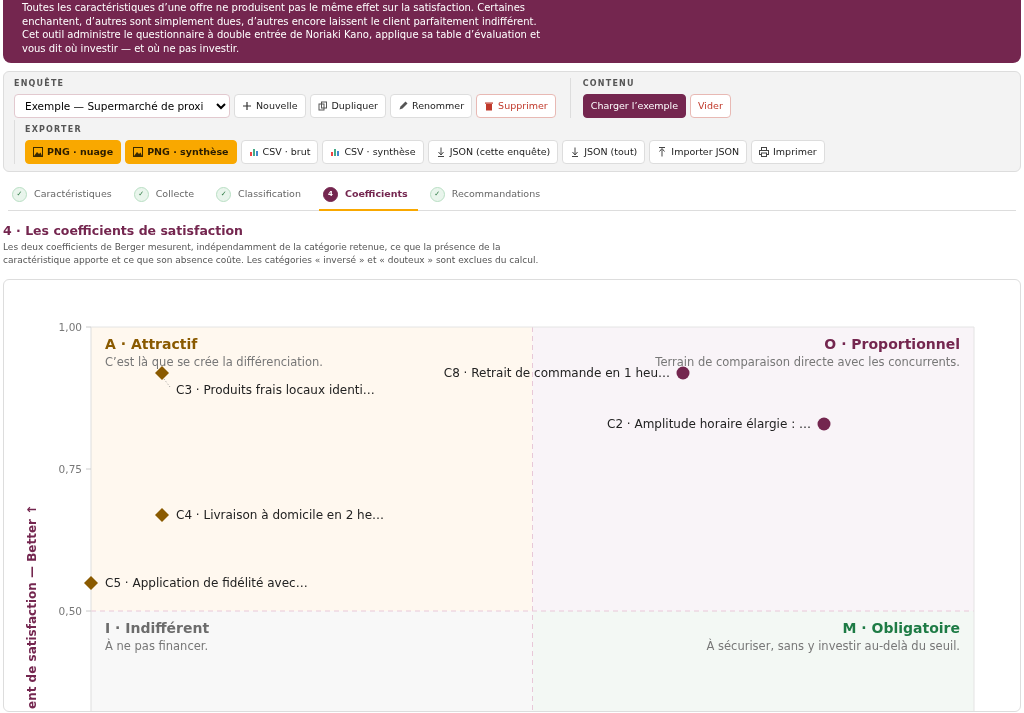 Image resolution: width=1024 pixels, height=713 pixels. What do you see at coordinates (270, 106) in the screenshot?
I see `toolbar-button: Nouvelle` at bounding box center [270, 106].